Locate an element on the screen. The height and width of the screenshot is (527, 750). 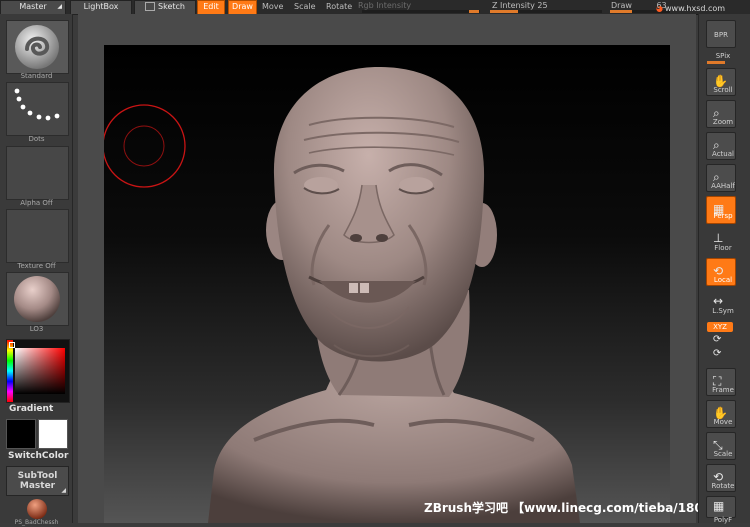
lightbox-button: LightBox is located at coordinates (101, 7).